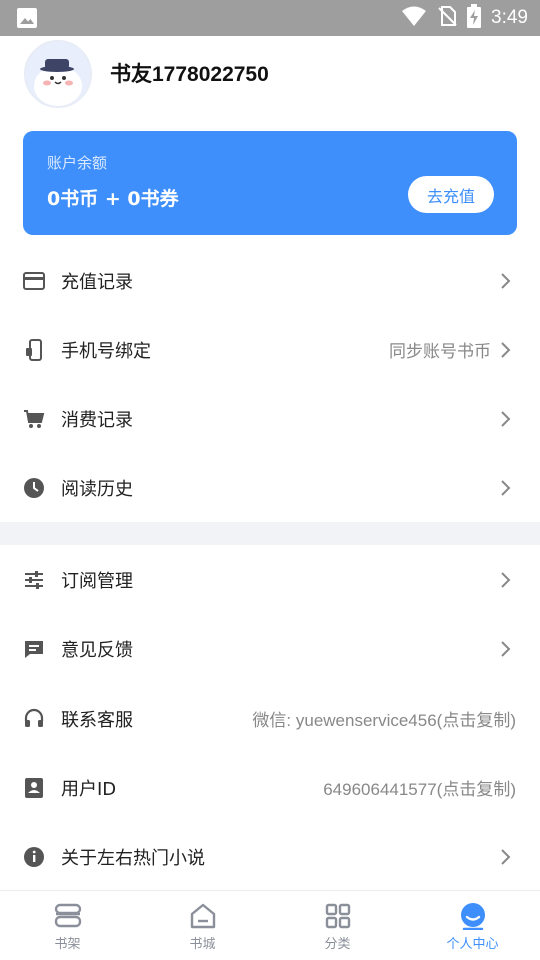 Image resolution: width=540 pixels, height=960 pixels. I want to click on phone-binding-hint: 同步账号书币, so click(440, 351).